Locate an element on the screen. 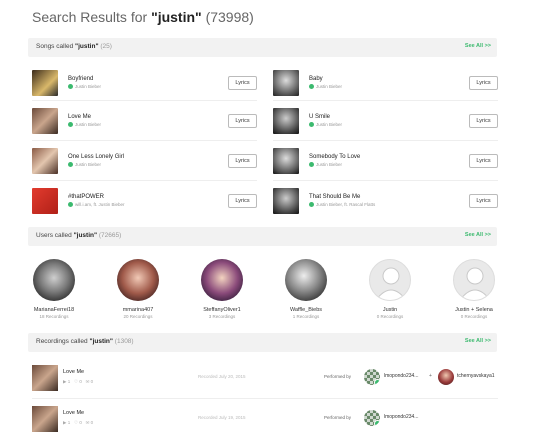 This screenshot has height=444, width=540. user-card: Justin 0 Recordings is located at coordinates (390, 289).